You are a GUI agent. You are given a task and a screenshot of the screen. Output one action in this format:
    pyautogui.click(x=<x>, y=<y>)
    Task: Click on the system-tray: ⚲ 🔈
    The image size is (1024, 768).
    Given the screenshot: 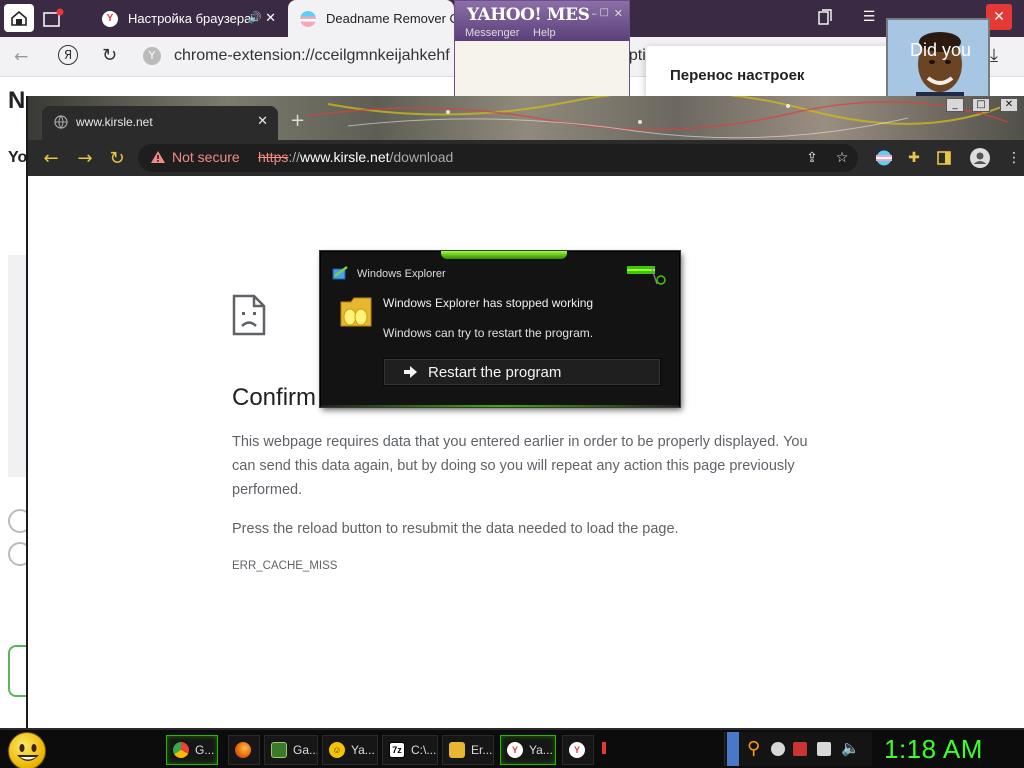 What is the action you would take?
    pyautogui.click(x=798, y=749)
    